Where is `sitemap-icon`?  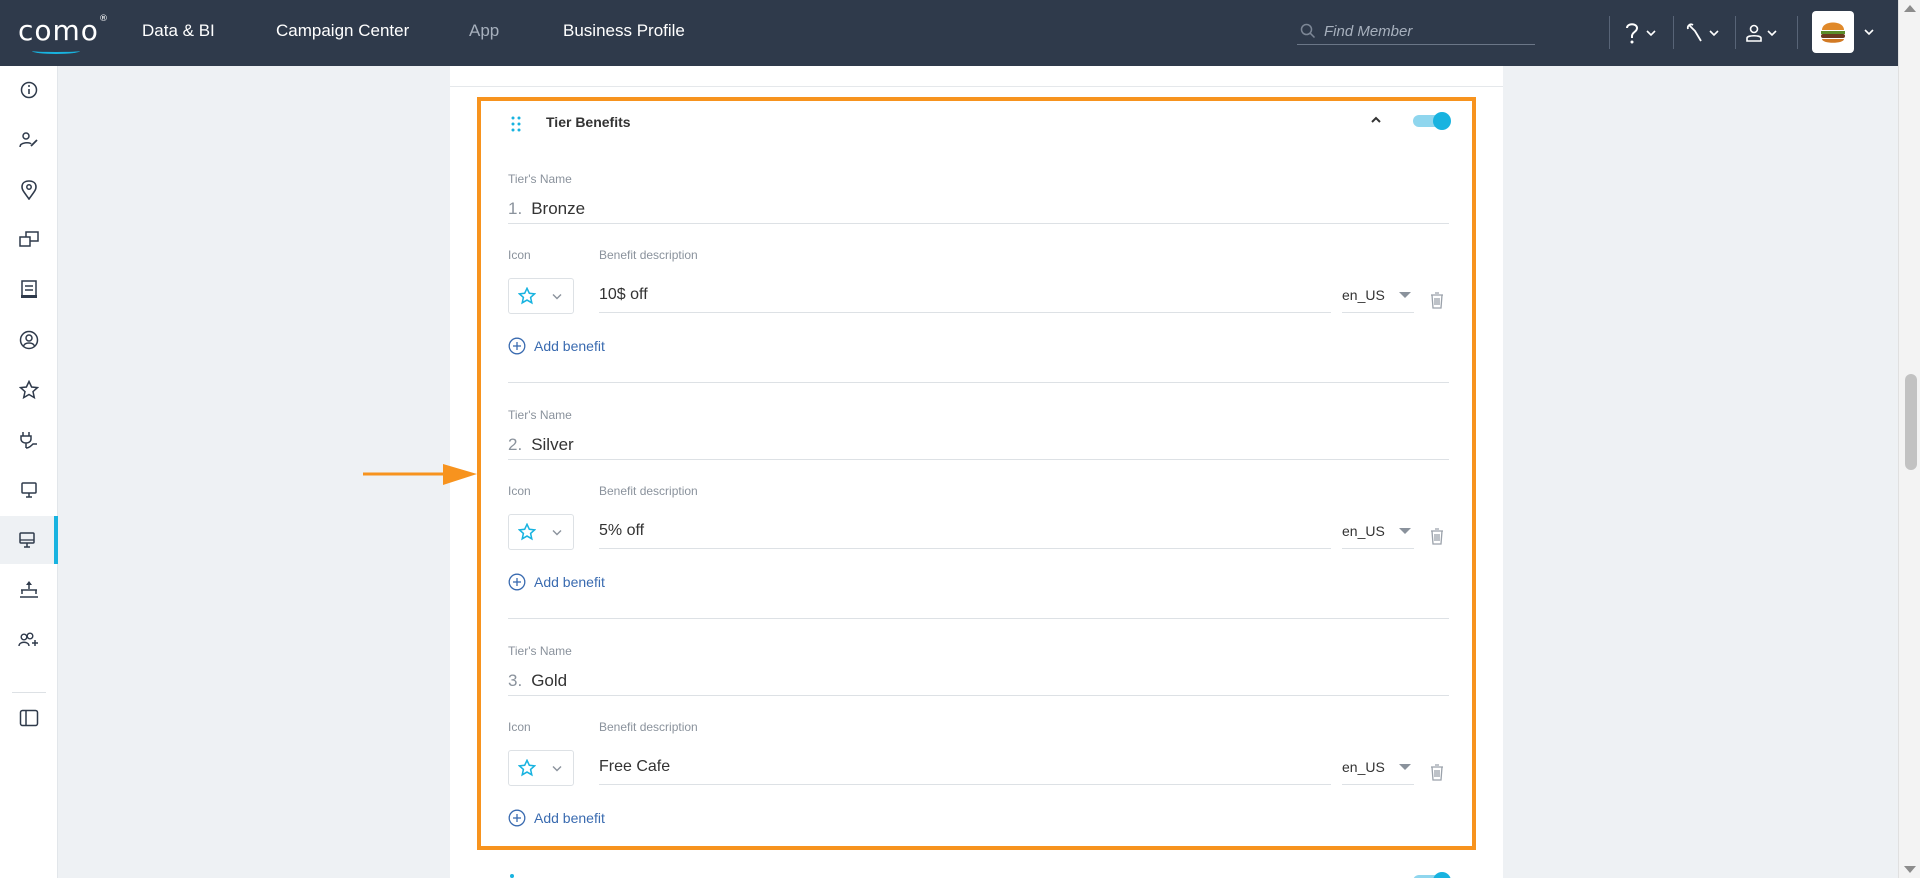 sitemap-icon is located at coordinates (29, 589).